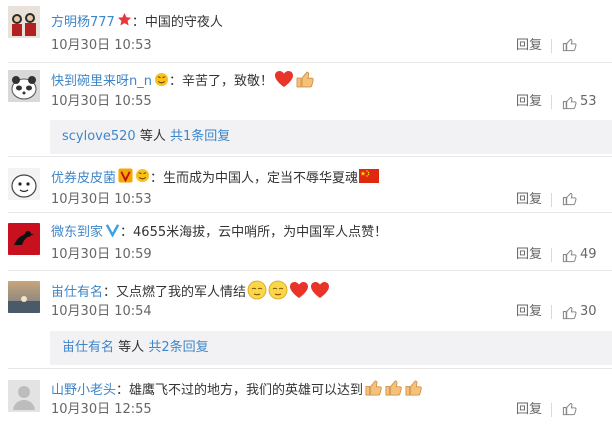 This screenshot has height=425, width=612. I want to click on reply-summary-user: 峀仕有名, so click(88, 347).